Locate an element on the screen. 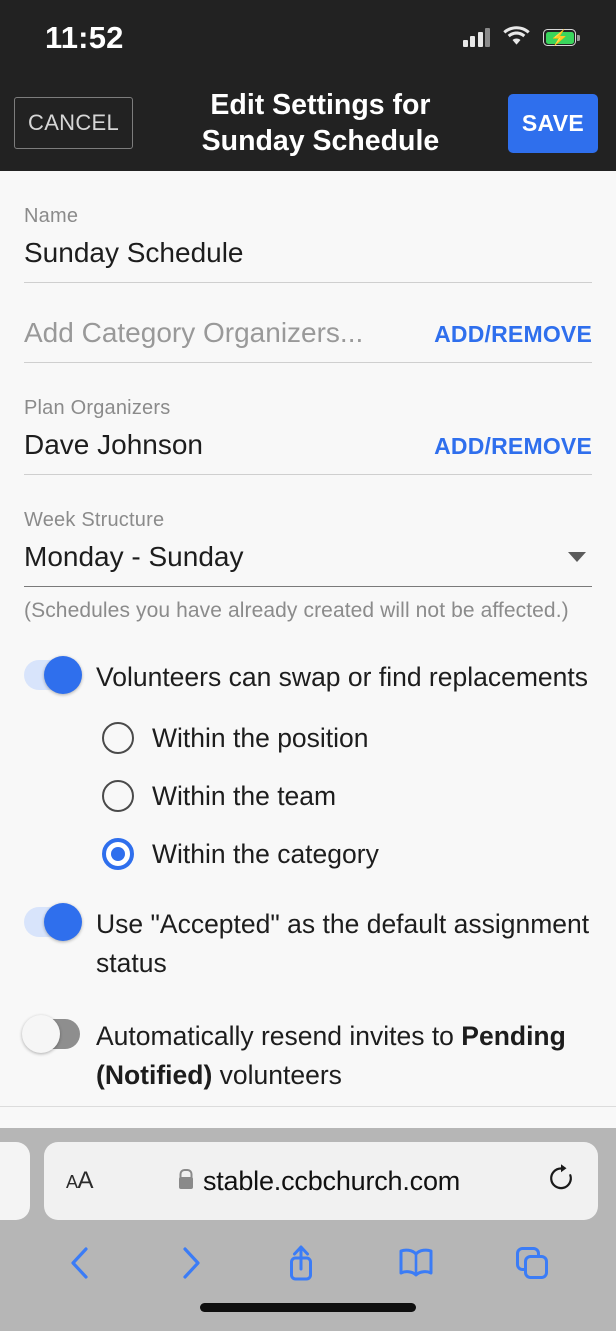 The height and width of the screenshot is (1331, 616). status-bar-time: 11:52 is located at coordinates (84, 37).